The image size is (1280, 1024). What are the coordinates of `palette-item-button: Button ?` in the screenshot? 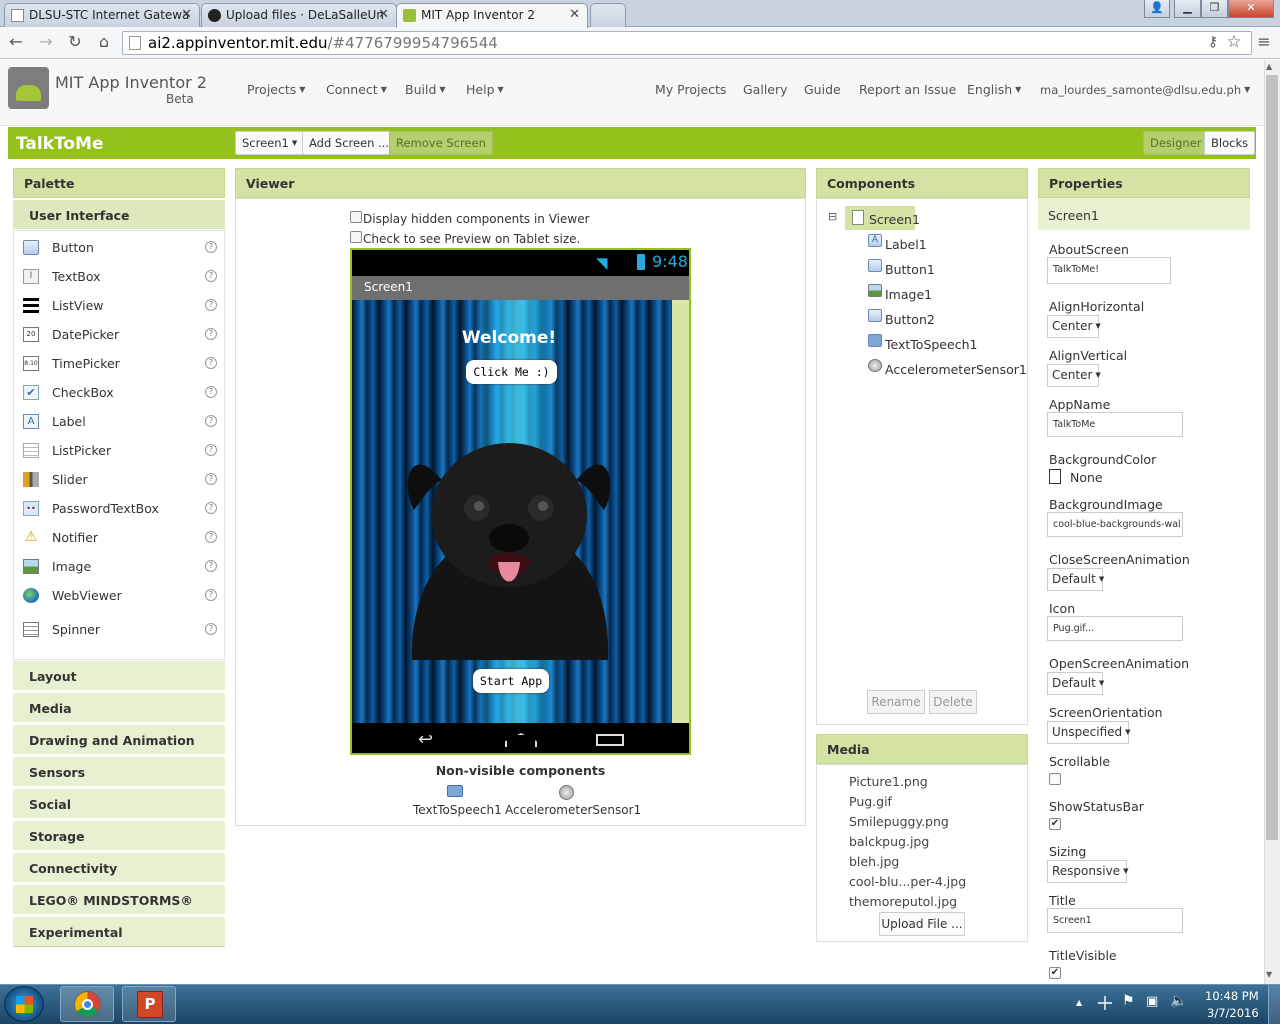 It's located at (119, 247).